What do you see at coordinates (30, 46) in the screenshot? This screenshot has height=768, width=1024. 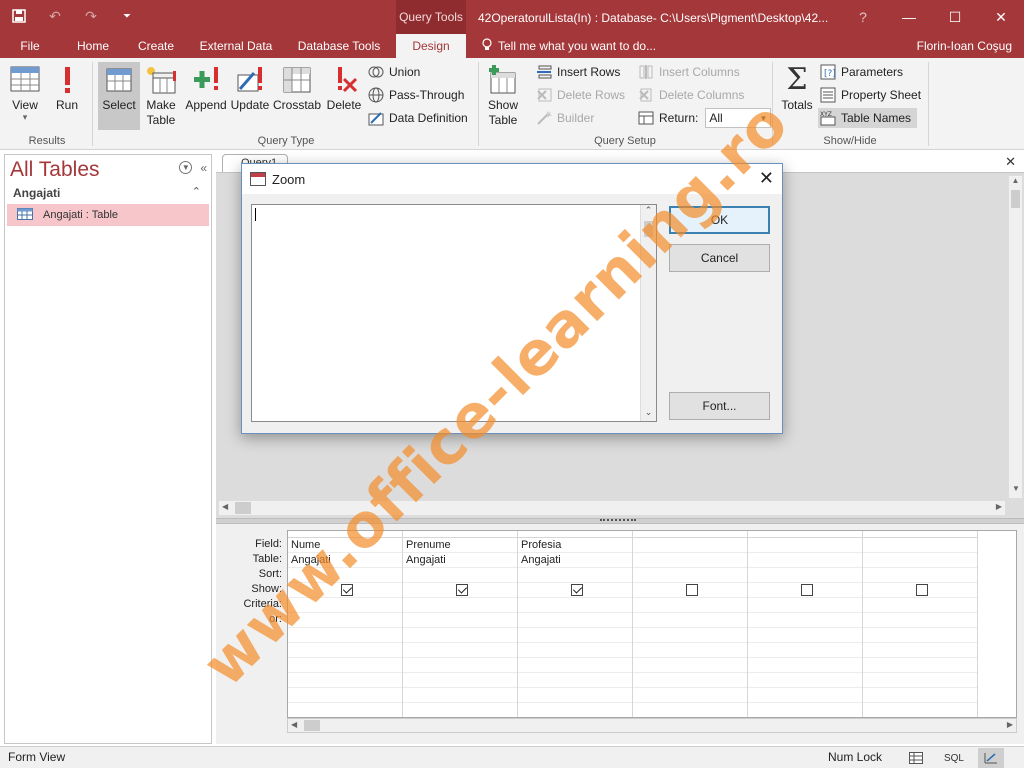 I see `tab-file: File` at bounding box center [30, 46].